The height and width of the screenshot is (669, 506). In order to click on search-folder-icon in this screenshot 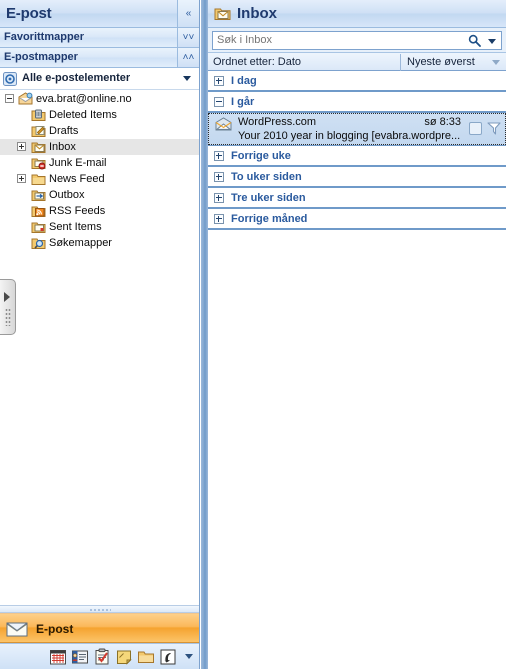, I will do `click(38, 243)`.